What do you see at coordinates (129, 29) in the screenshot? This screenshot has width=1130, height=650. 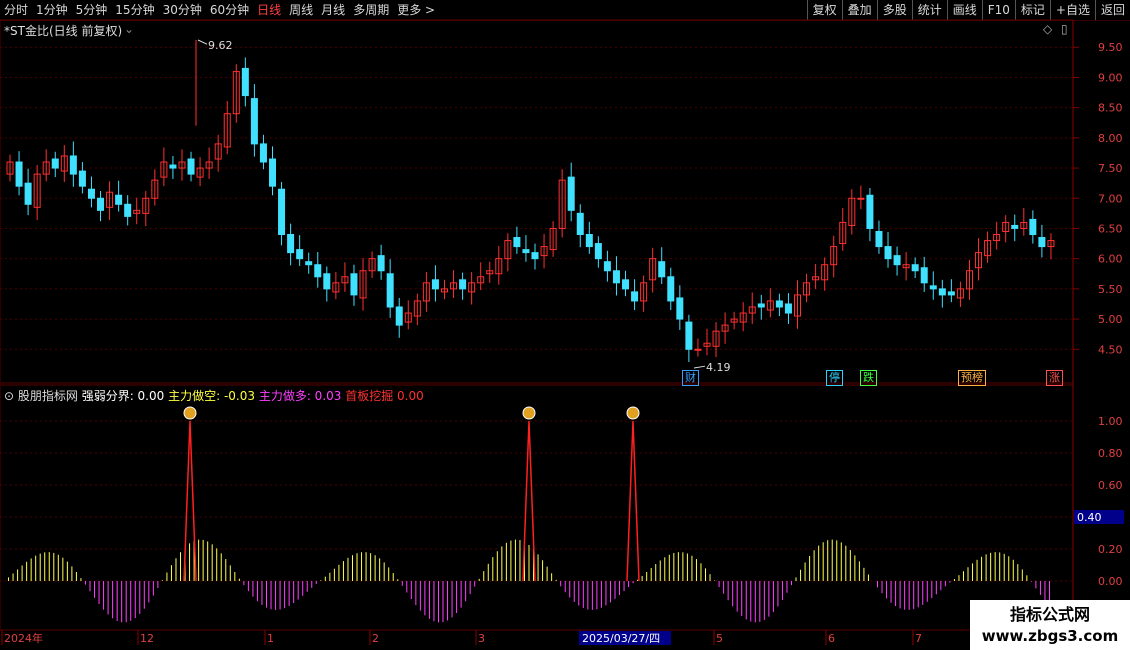 I see `chevron-down-icon: ⌄` at bounding box center [129, 29].